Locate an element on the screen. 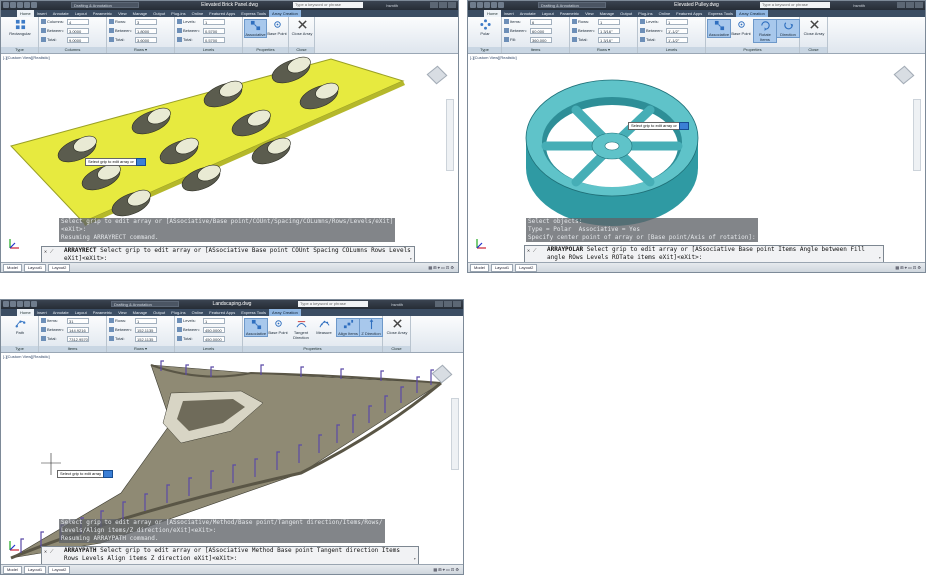 The image size is (926, 575). levels-total-field: 1'-1/2" is located at coordinates (677, 39).